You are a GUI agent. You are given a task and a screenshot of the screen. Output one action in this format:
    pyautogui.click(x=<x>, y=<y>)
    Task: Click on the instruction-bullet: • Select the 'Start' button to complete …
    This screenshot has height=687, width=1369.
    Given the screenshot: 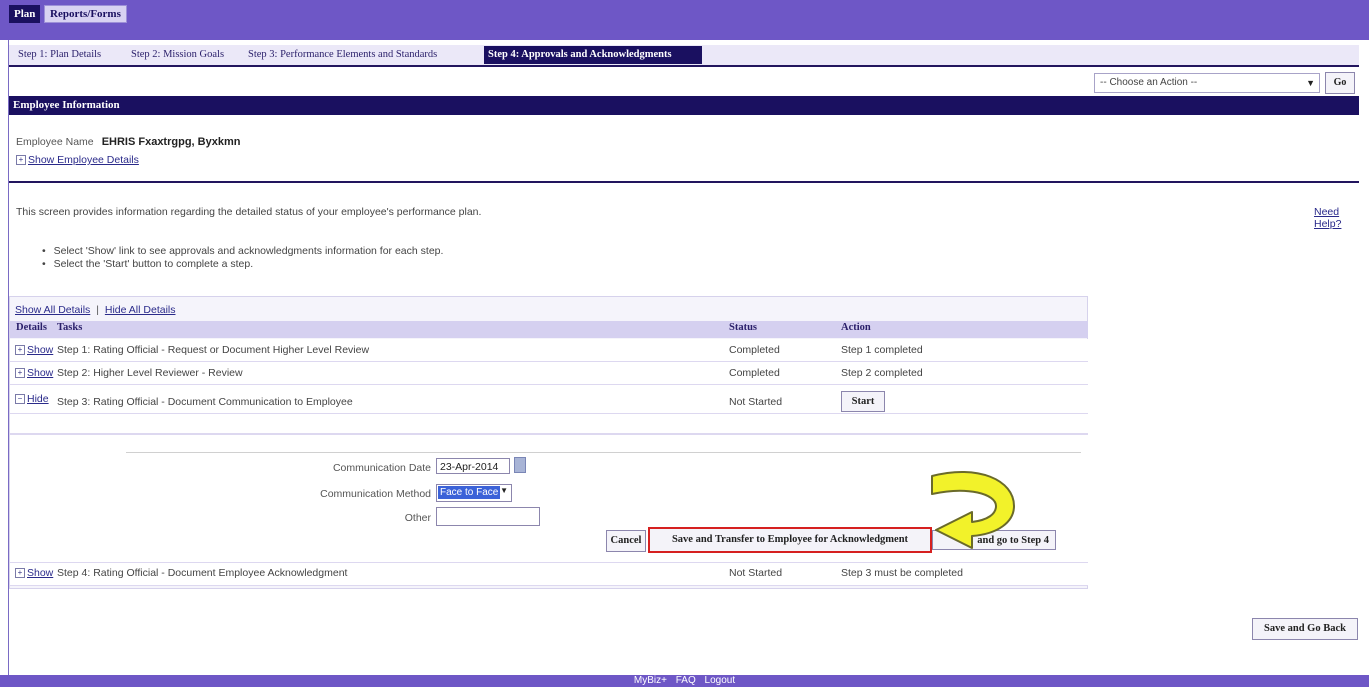 What is the action you would take?
    pyautogui.click(x=147, y=264)
    